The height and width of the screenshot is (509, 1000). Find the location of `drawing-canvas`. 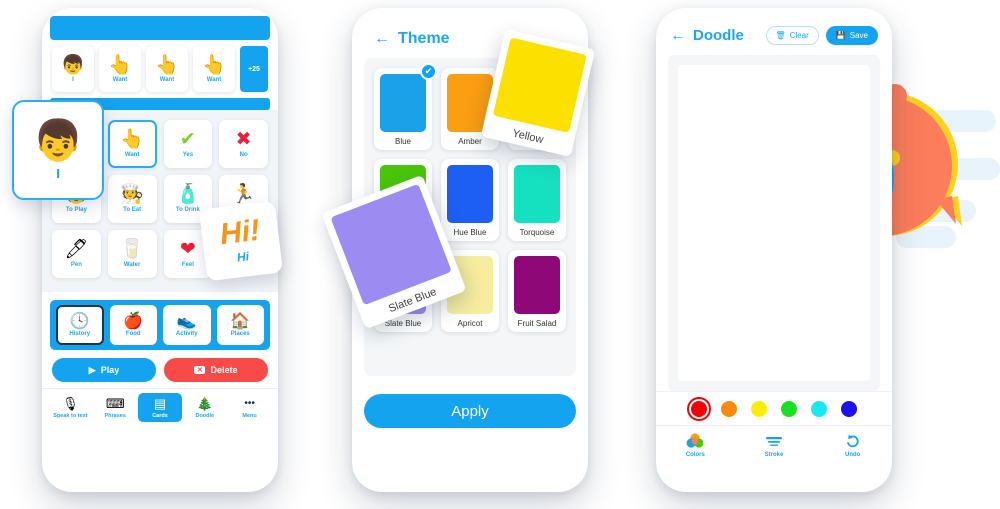

drawing-canvas is located at coordinates (774, 223).